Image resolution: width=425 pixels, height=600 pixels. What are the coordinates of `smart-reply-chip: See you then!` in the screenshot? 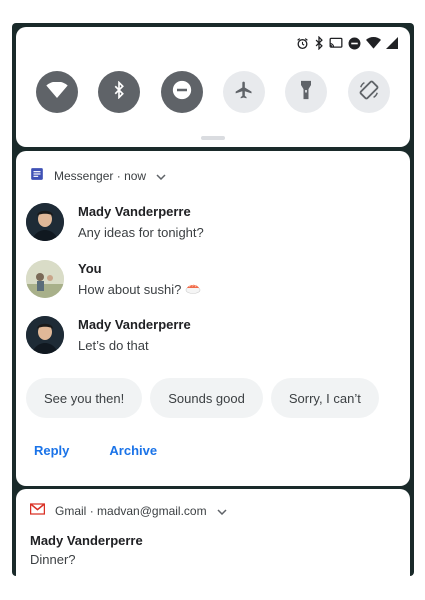 It's located at (84, 398).